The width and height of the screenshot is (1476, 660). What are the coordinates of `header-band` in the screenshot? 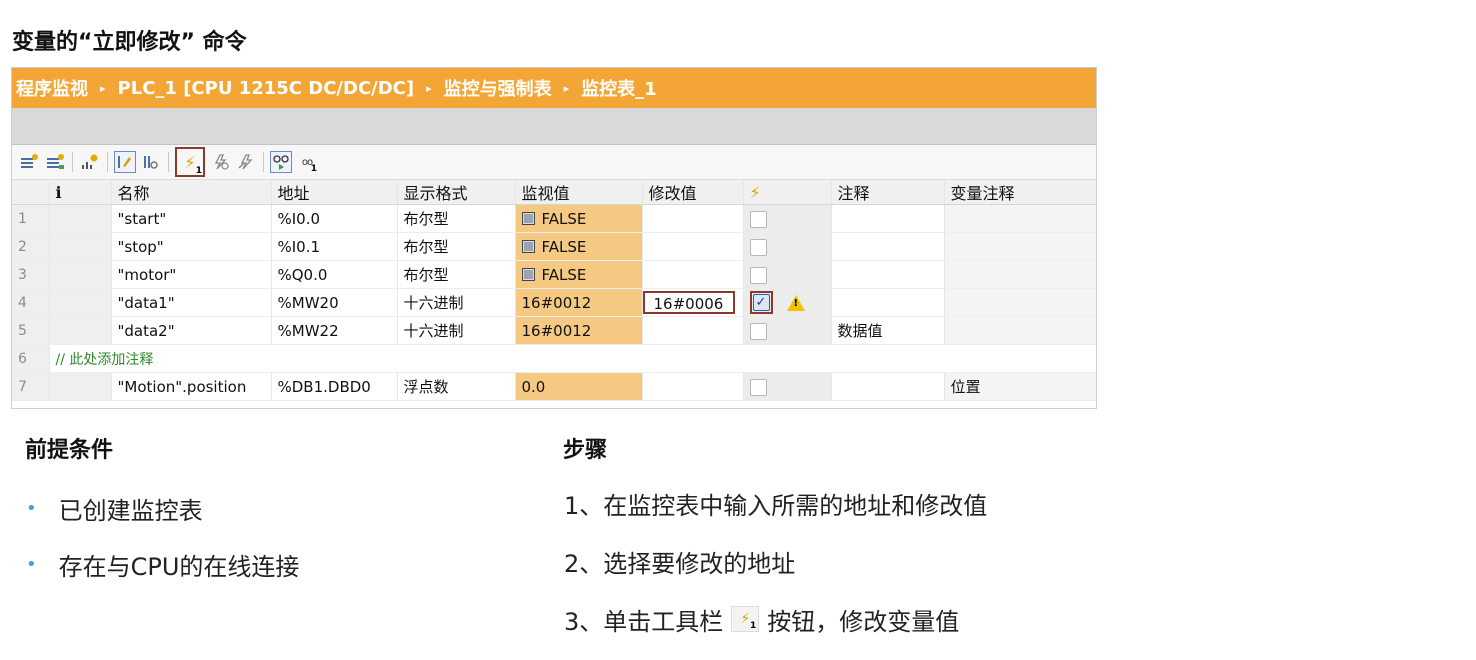 It's located at (554, 126).